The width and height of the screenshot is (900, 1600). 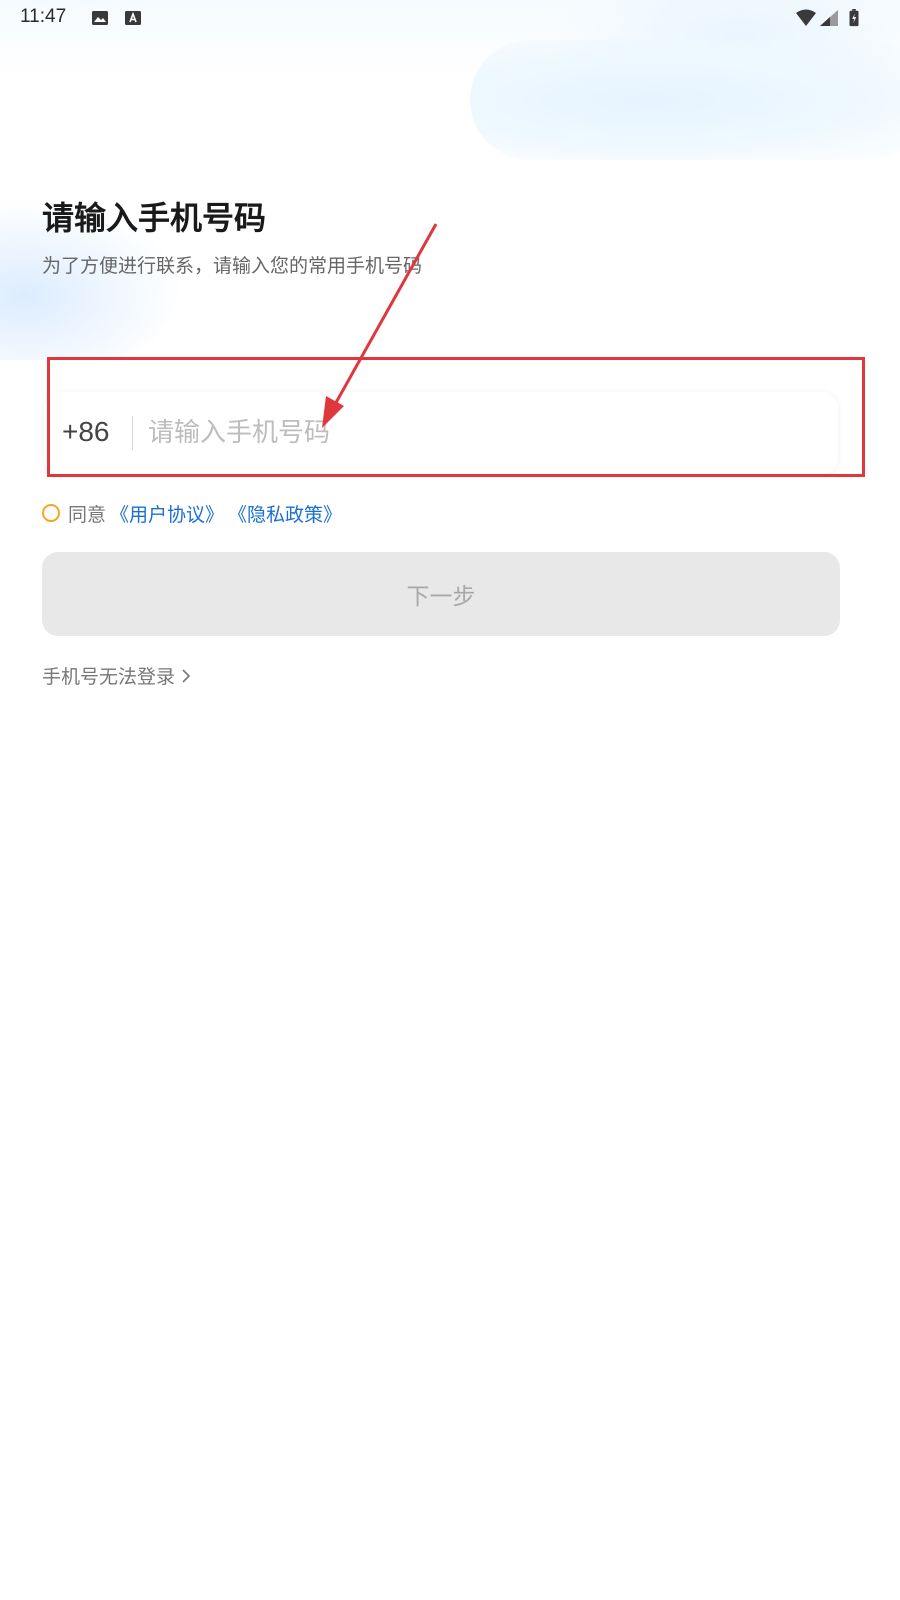 I want to click on user-agreement-link: 《用户协议》, so click(x=167, y=513).